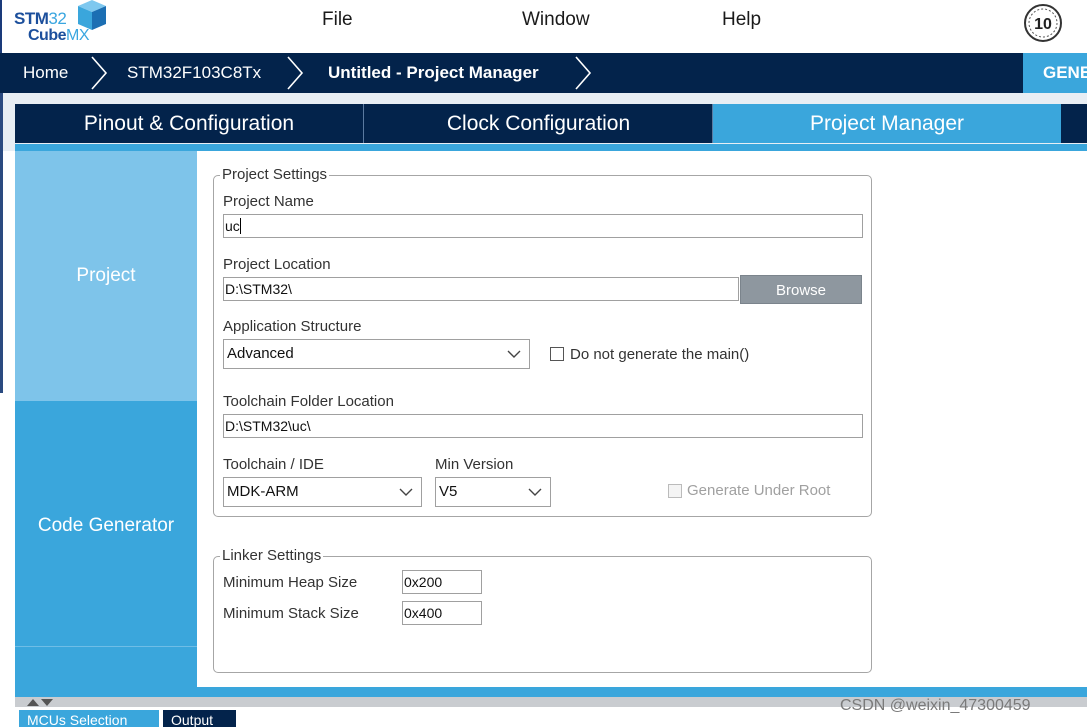 This screenshot has height=727, width=1087. What do you see at coordinates (543, 426) in the screenshot?
I see `toolchain-folder-input: D:\STM32\uc\` at bounding box center [543, 426].